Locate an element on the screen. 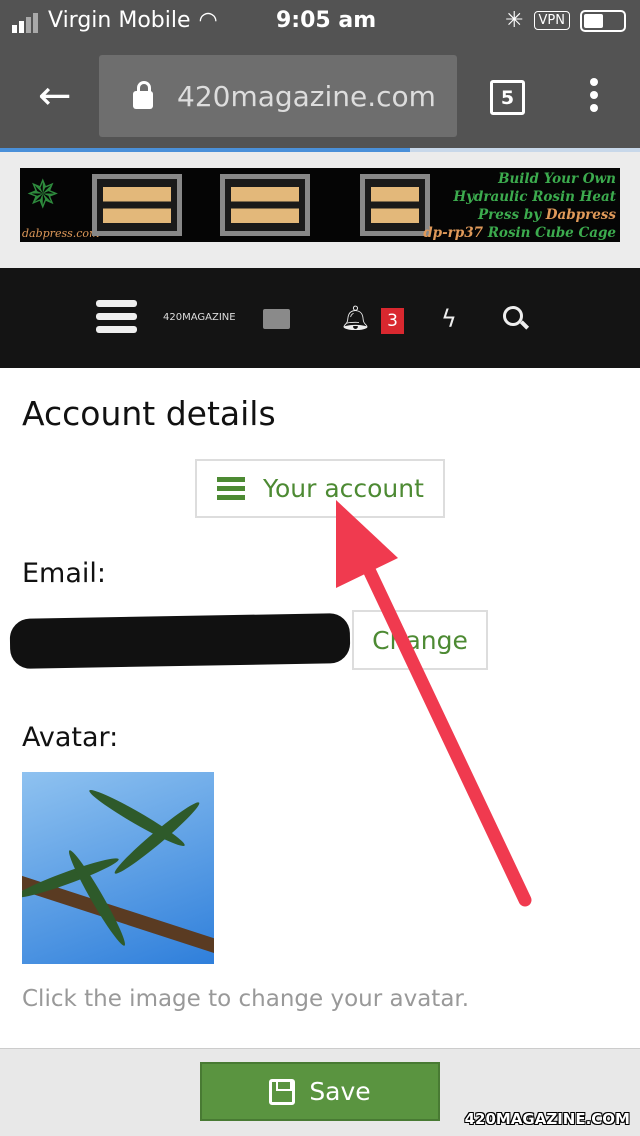 The height and width of the screenshot is (1136, 640). vpn-badge: VPN is located at coordinates (551, 20).